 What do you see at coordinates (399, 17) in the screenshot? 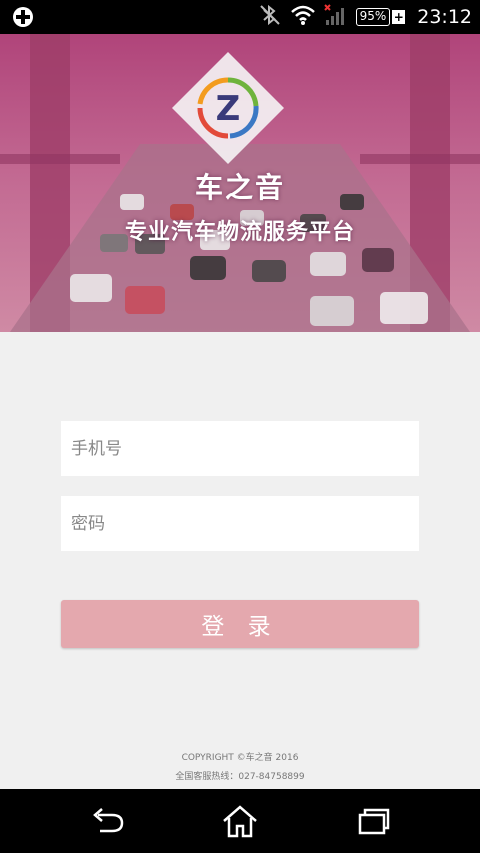
I see `charging-icon: +` at bounding box center [399, 17].